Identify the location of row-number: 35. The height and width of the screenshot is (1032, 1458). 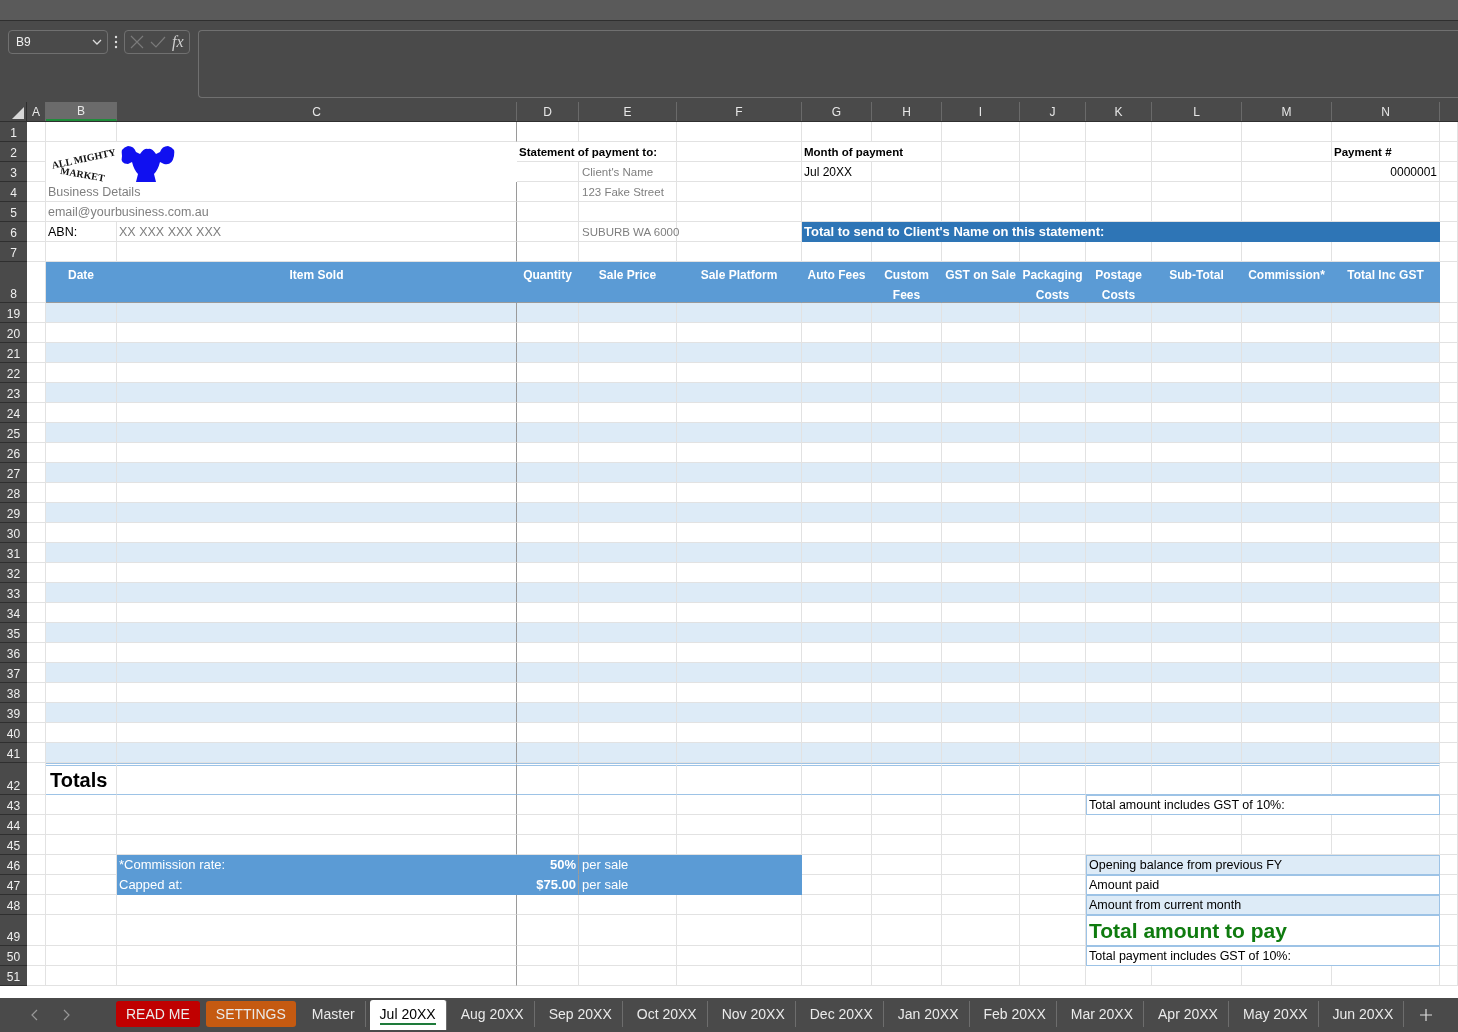
(13, 633).